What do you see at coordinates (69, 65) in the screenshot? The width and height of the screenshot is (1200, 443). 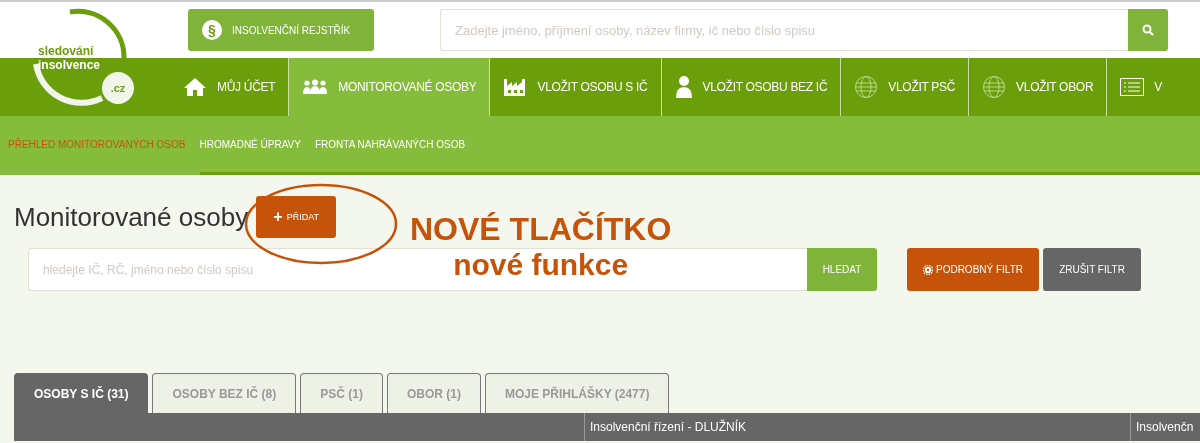 I see `logo-text: insolvence` at bounding box center [69, 65].